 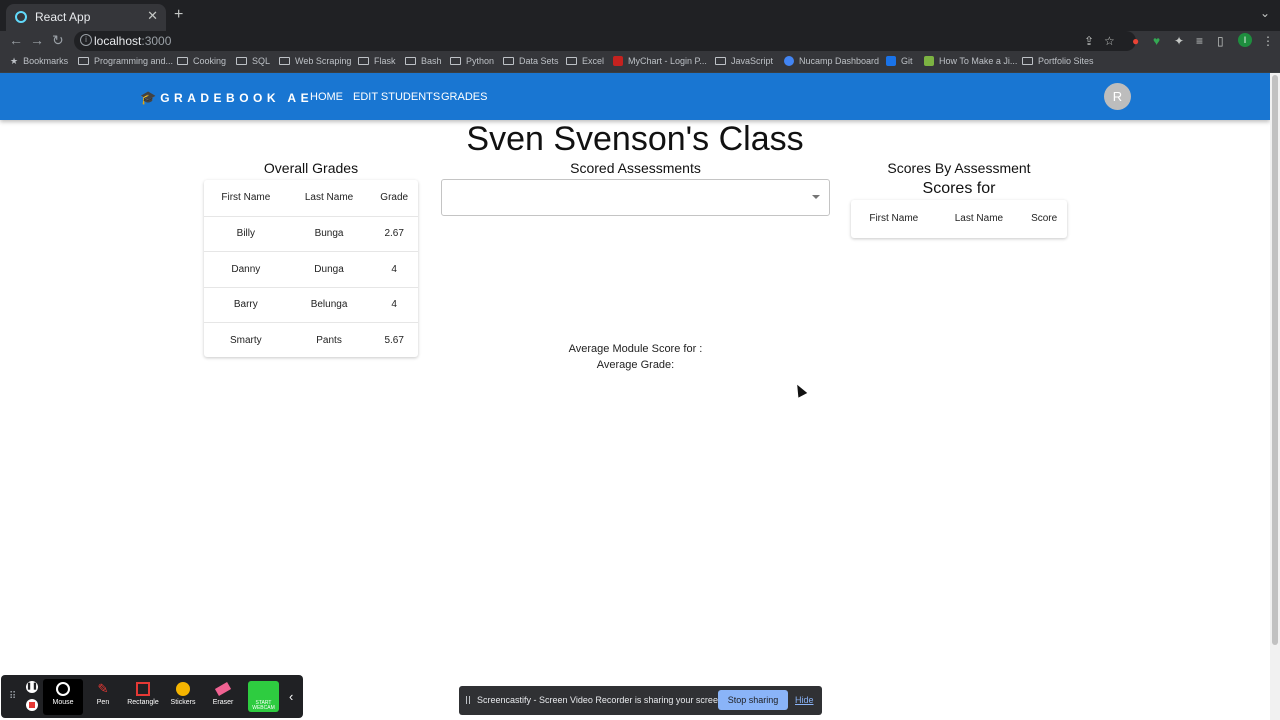 What do you see at coordinates (394, 340) in the screenshot?
I see `grade-cell: 5.67` at bounding box center [394, 340].